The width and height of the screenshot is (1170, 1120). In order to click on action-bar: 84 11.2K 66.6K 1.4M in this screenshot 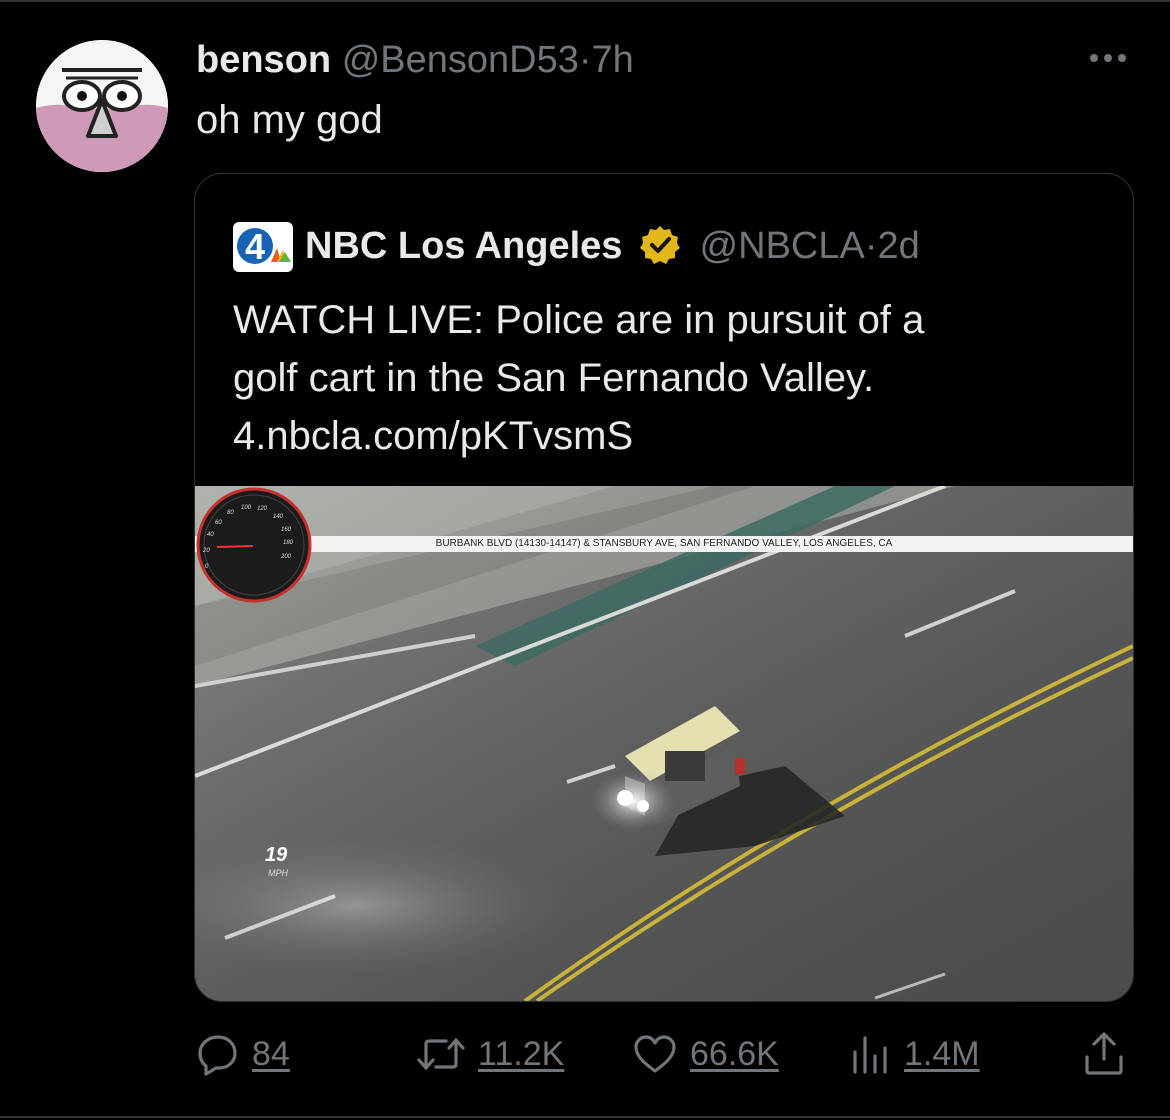, I will do `click(585, 1054)`.